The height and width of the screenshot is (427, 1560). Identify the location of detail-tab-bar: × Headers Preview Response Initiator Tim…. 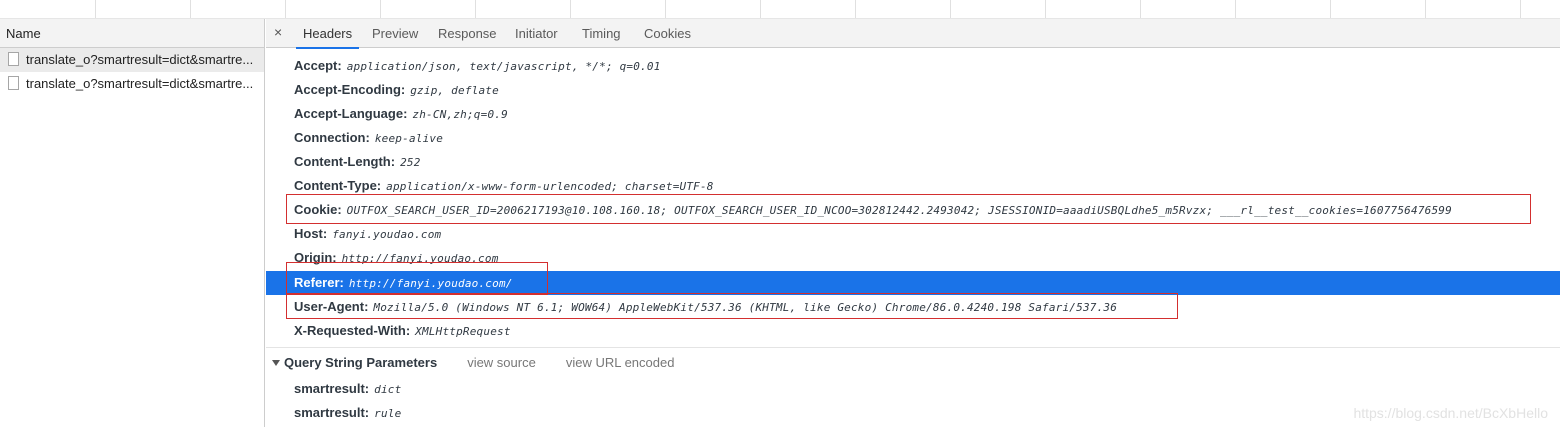
(913, 34).